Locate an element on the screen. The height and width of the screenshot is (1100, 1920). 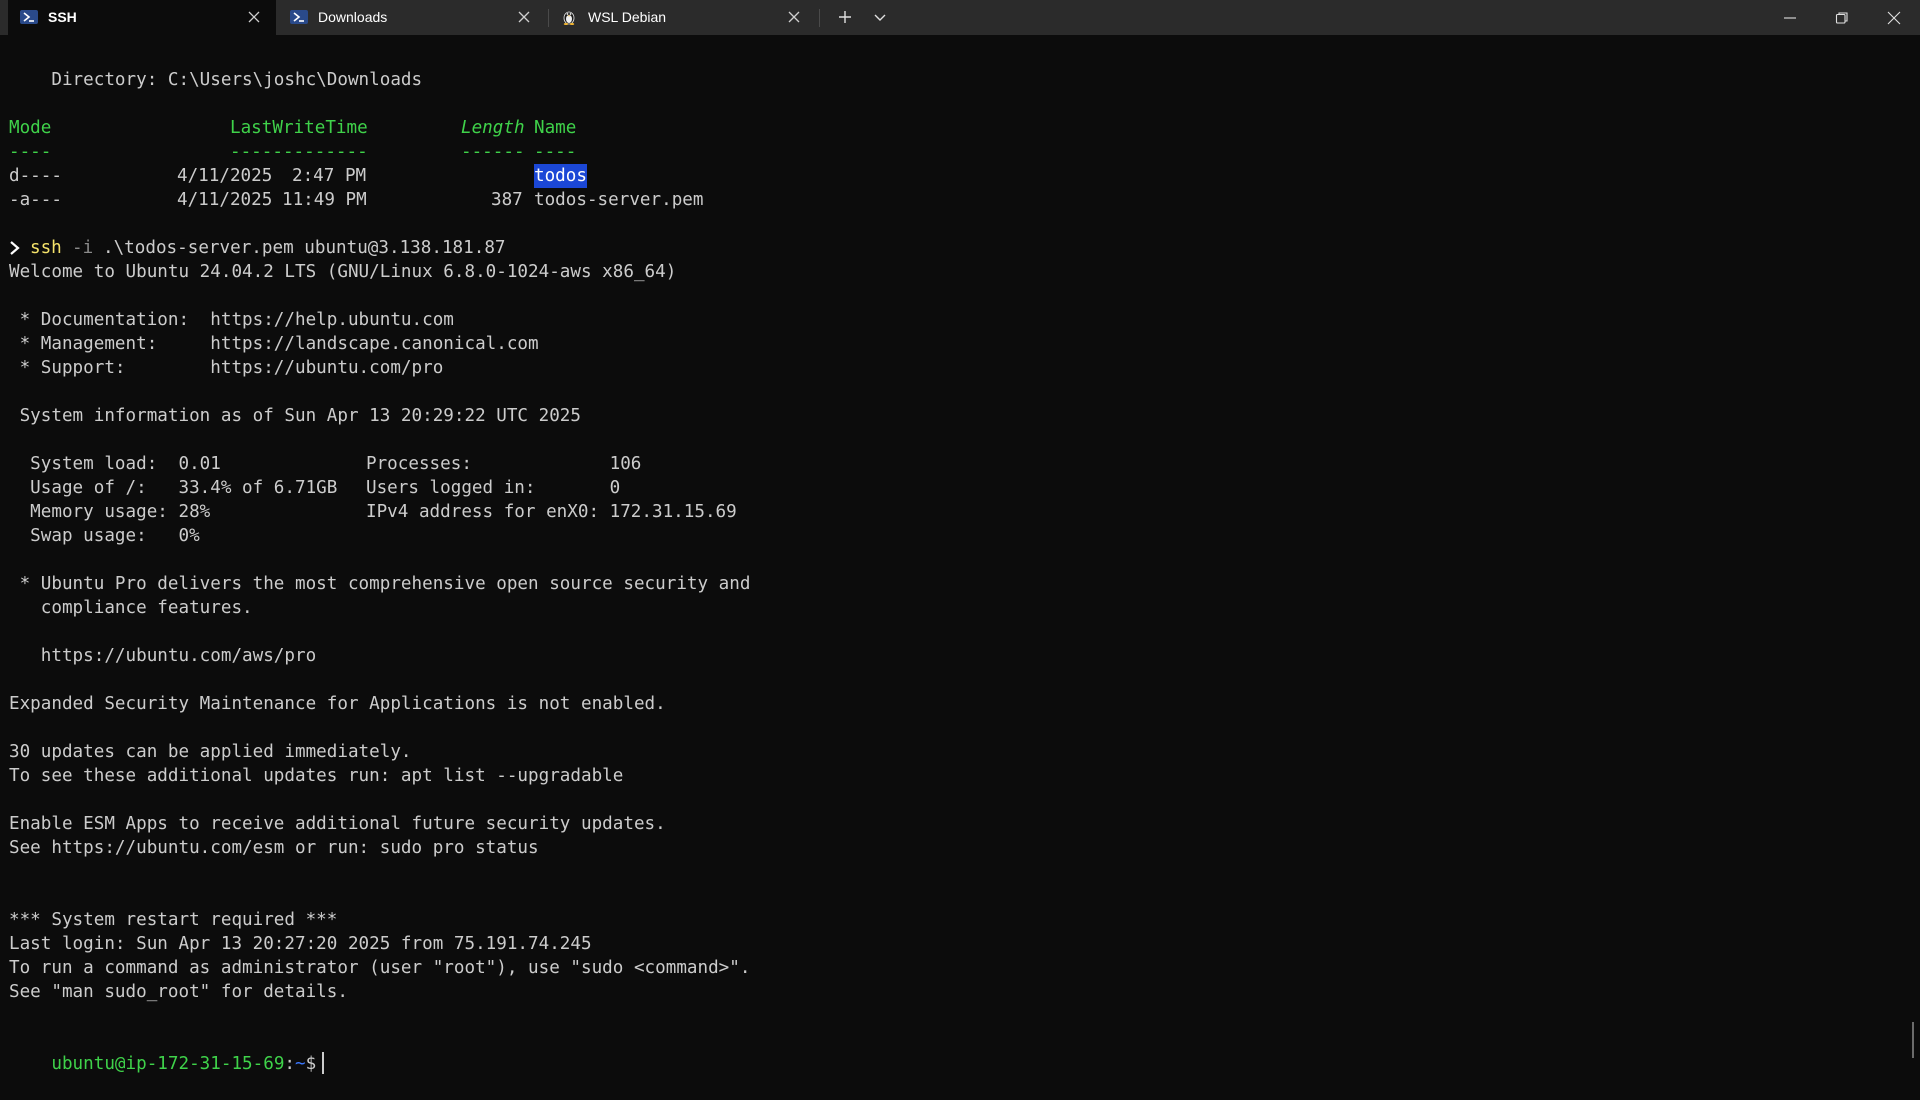
command-flag: -i is located at coordinates (83, 248).